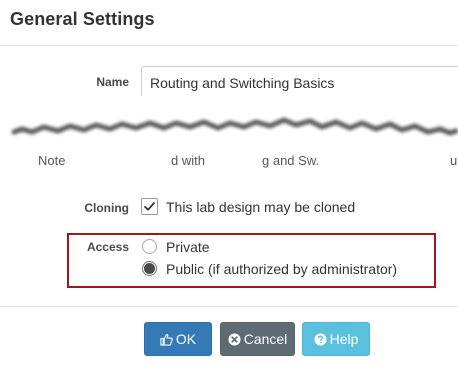 This screenshot has height=367, width=458. Describe the element at coordinates (82, 19) in the screenshot. I see `dialog-title: General Settings` at that location.